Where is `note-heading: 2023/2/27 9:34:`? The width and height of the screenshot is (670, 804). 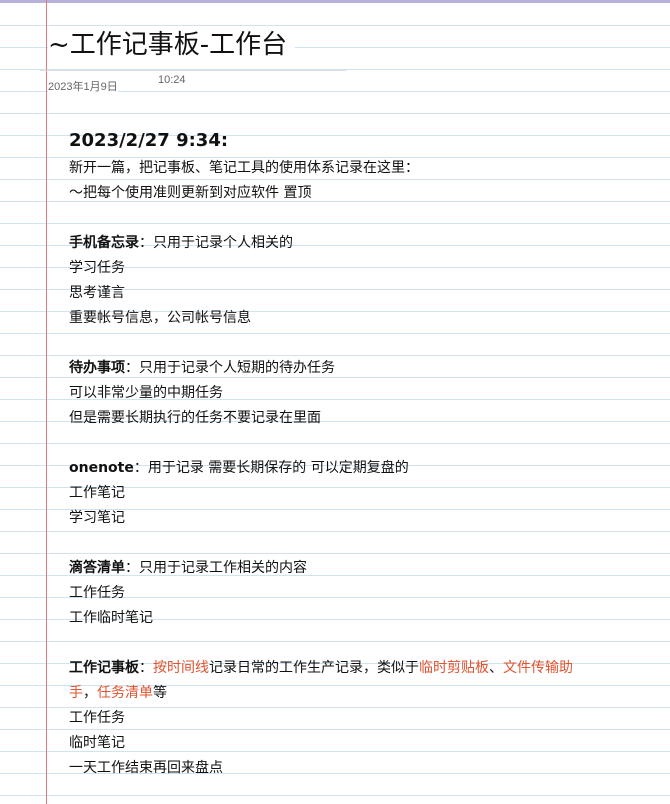
note-heading: 2023/2/27 9:34: is located at coordinates (149, 140).